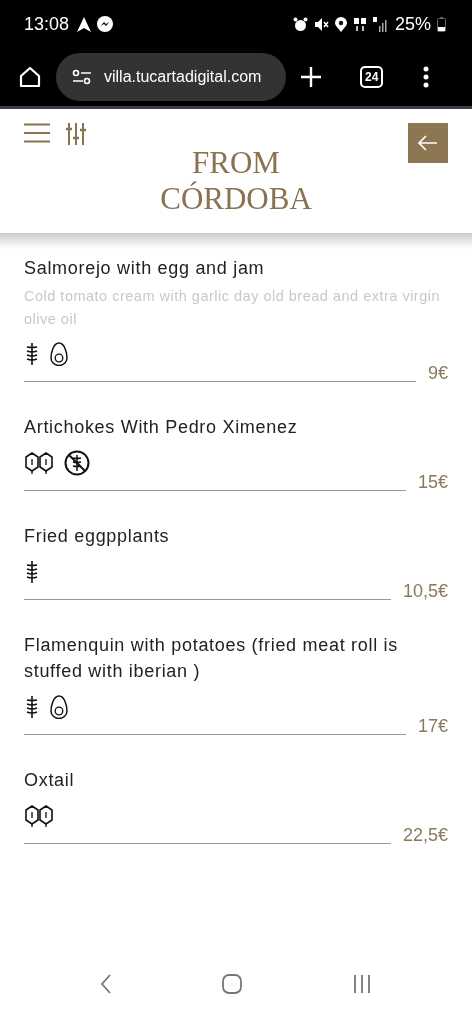 This screenshot has height=1024, width=472. What do you see at coordinates (161, 427) in the screenshot?
I see `dish-name: Artichokes With Pedro Ximenez` at bounding box center [161, 427].